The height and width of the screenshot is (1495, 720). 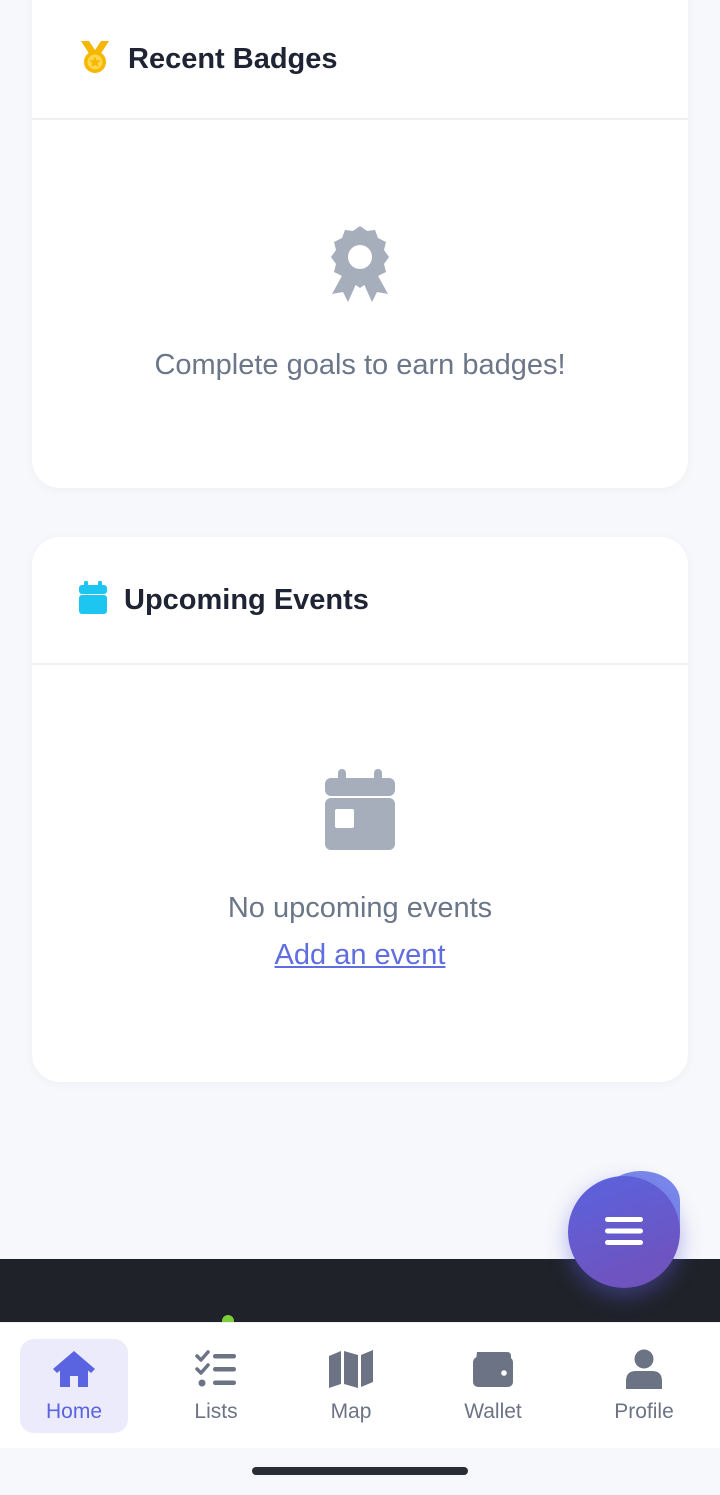 What do you see at coordinates (644, 1371) in the screenshot?
I see `user-icon` at bounding box center [644, 1371].